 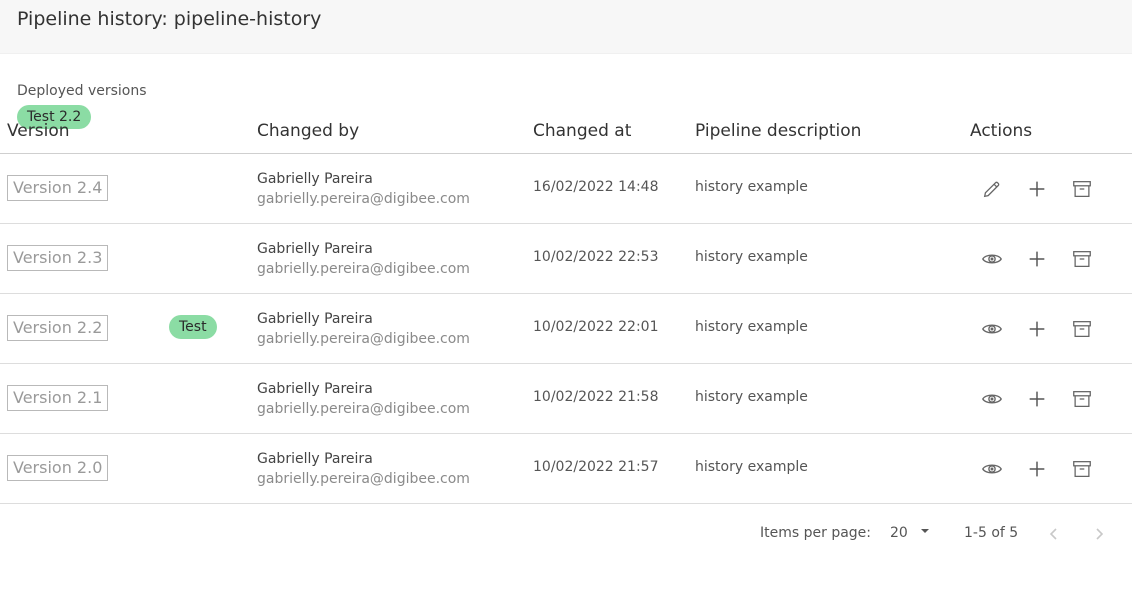 I want to click on changed-at: 10/02/2022 21:57, so click(x=596, y=467).